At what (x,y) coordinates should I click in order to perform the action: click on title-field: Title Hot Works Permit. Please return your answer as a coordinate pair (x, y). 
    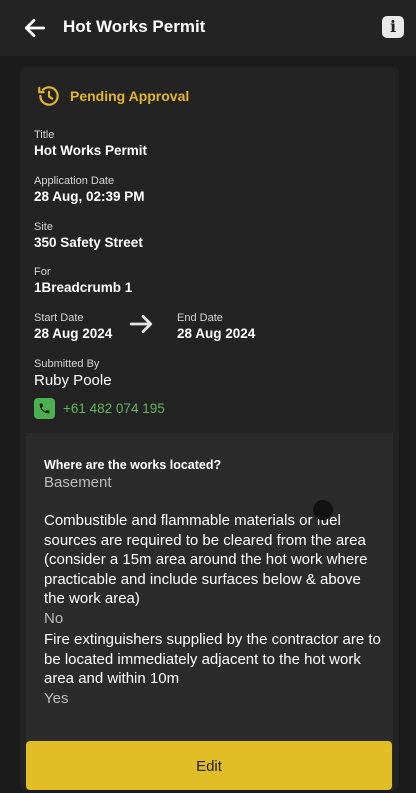
    Looking at the image, I should click on (90, 143).